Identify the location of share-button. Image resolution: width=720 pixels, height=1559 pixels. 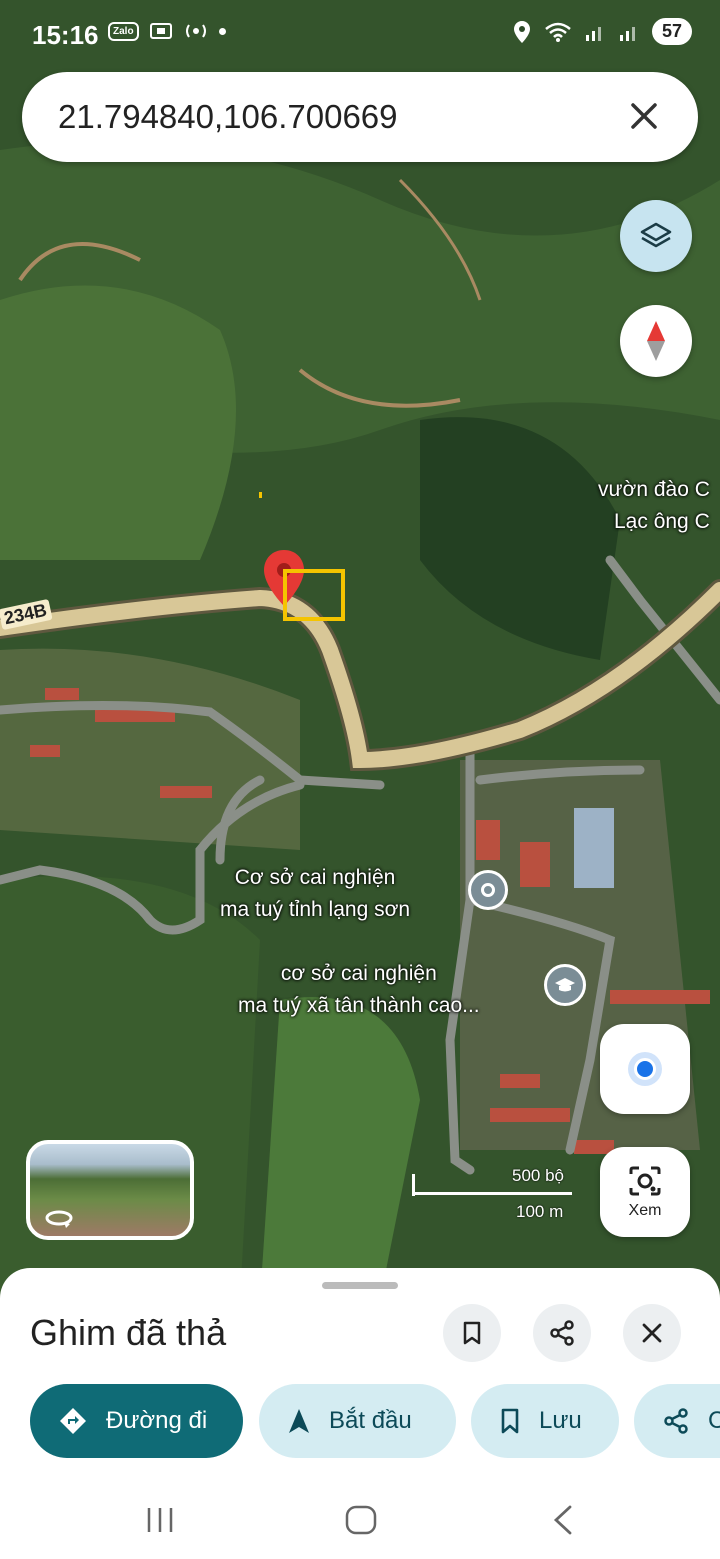
(562, 1333).